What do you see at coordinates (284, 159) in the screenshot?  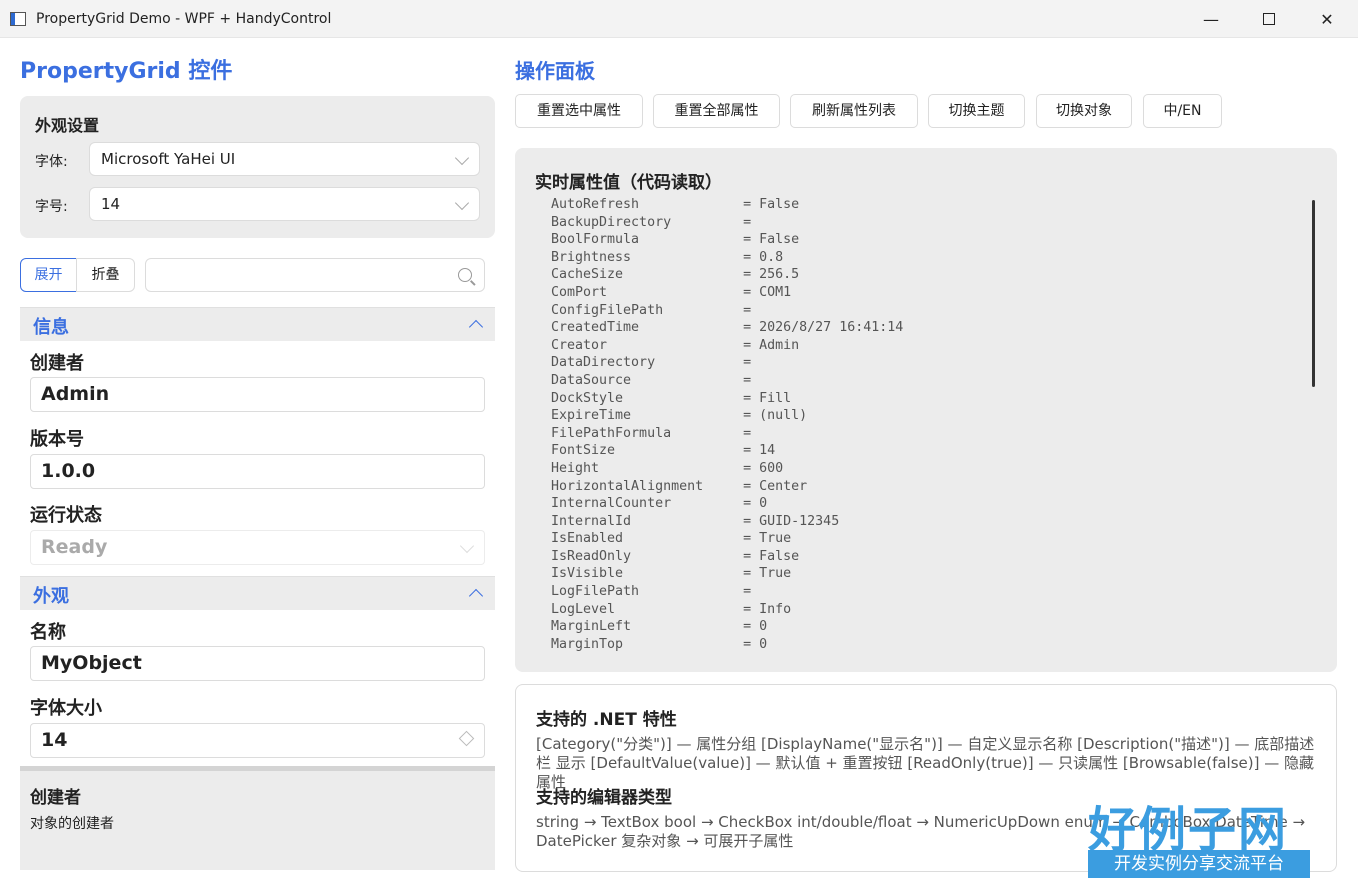 I see `font-combo: Microsoft YaHei UI` at bounding box center [284, 159].